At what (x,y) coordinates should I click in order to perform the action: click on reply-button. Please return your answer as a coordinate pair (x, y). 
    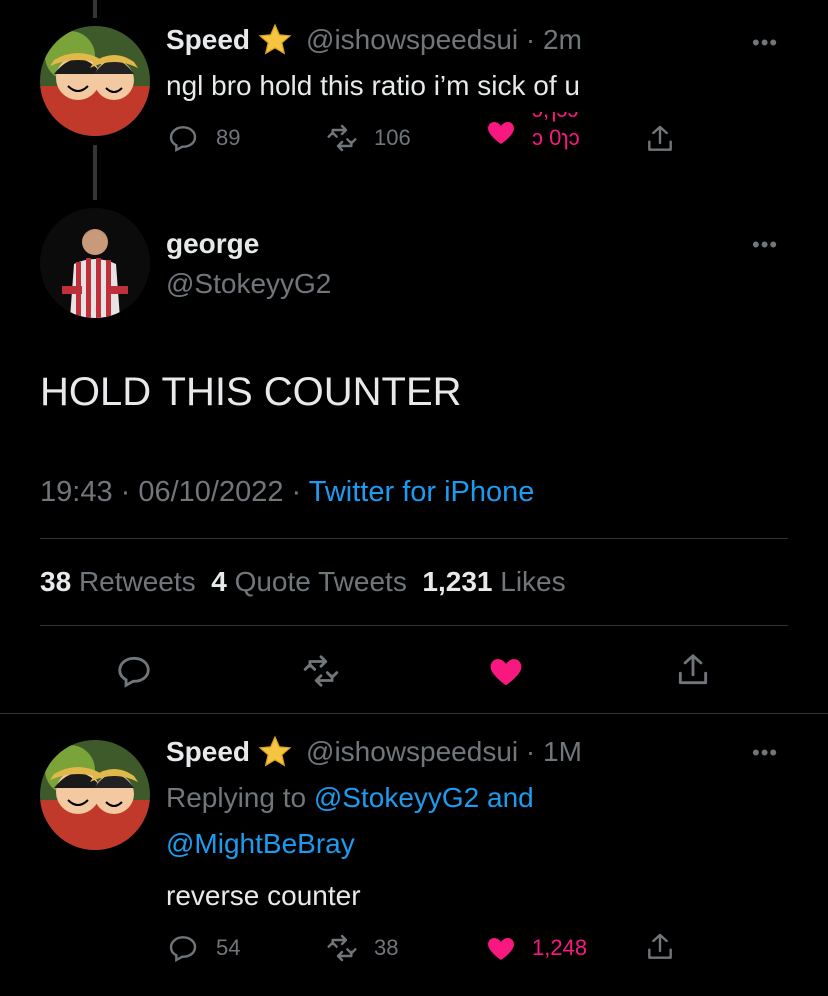
    Looking at the image, I should click on (134, 671).